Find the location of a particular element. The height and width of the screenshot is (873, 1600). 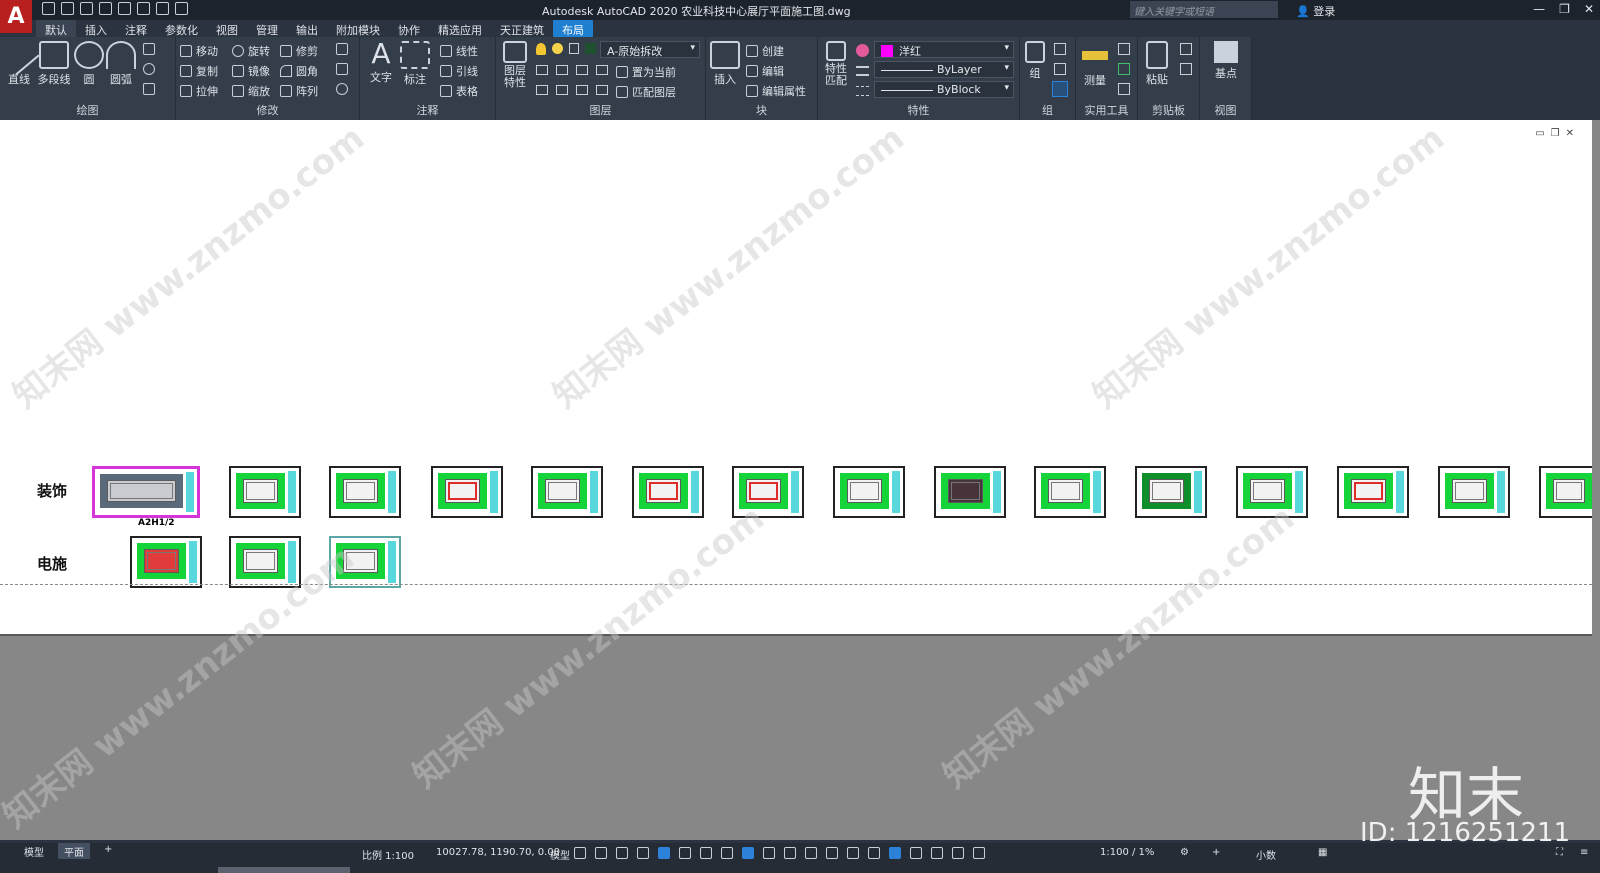

add-icon: + is located at coordinates (1216, 852).